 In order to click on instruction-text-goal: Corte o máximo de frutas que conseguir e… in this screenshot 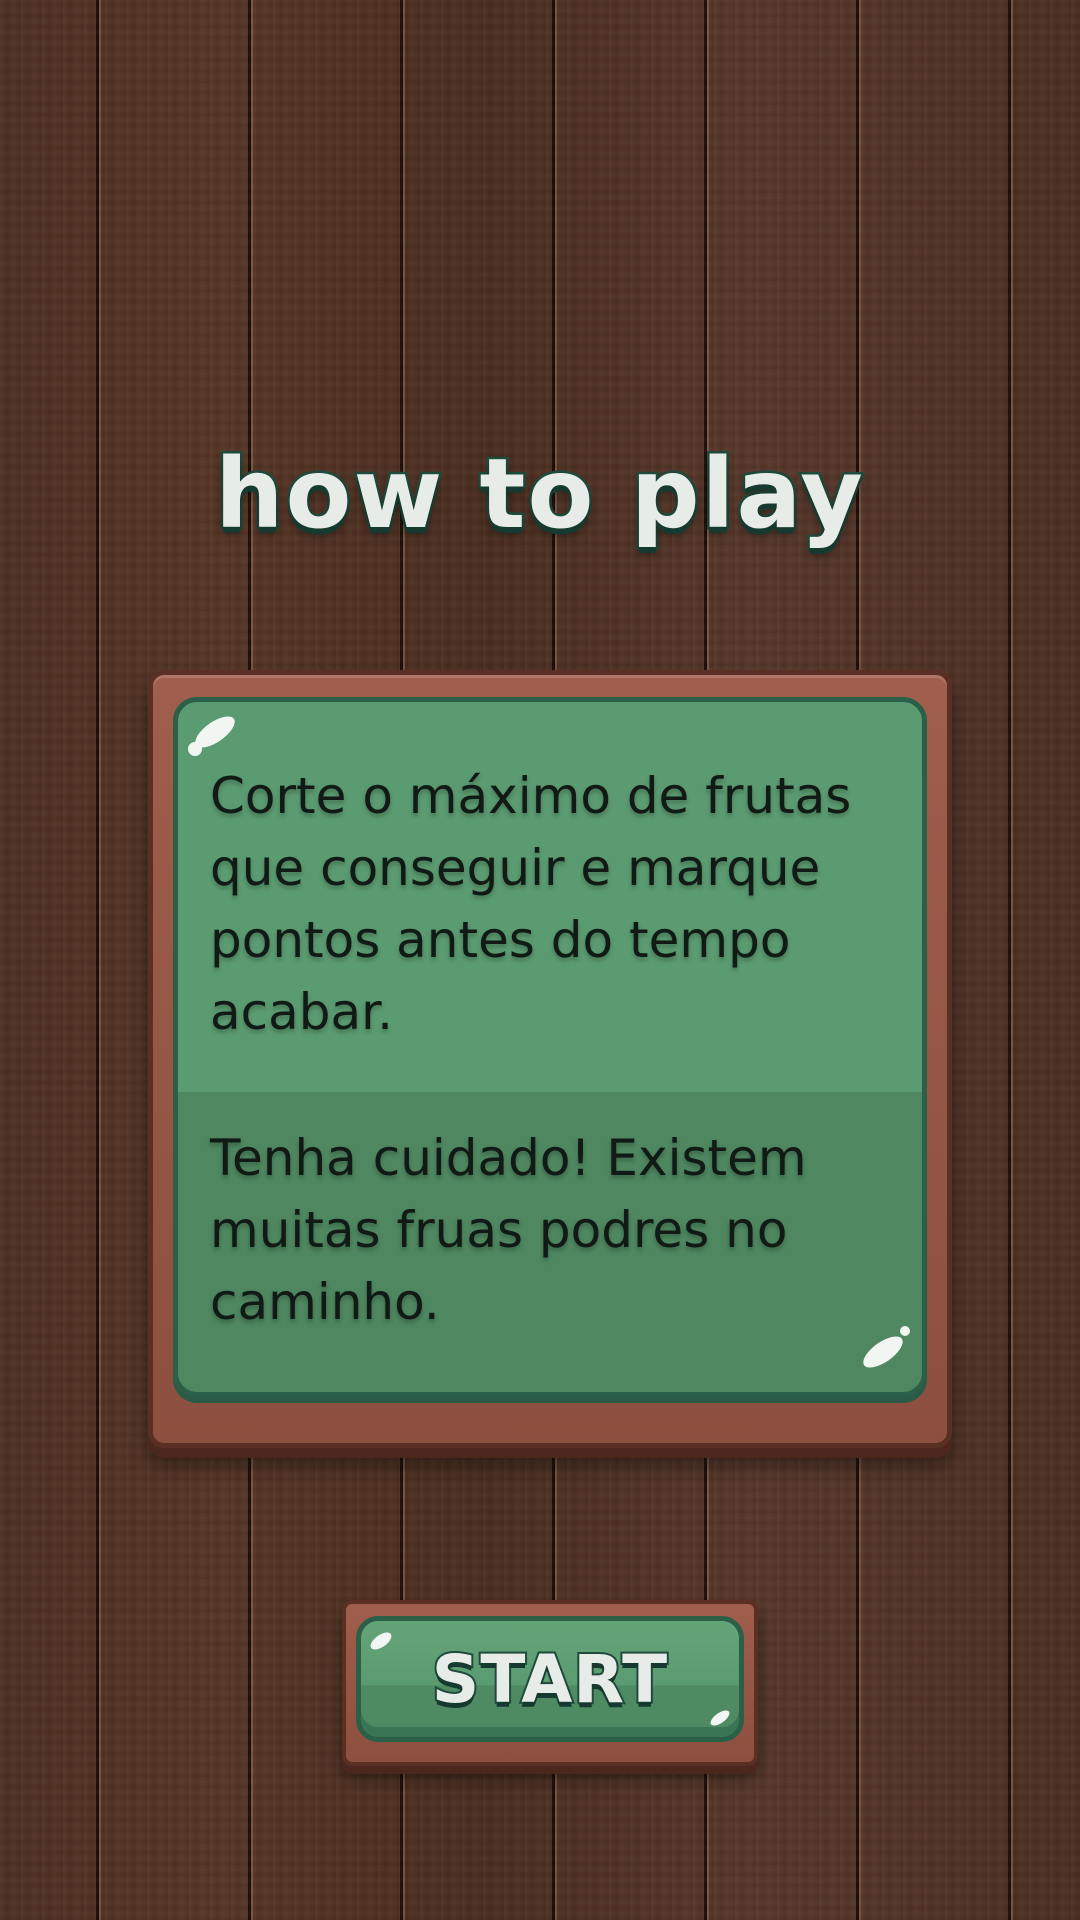, I will do `click(531, 904)`.